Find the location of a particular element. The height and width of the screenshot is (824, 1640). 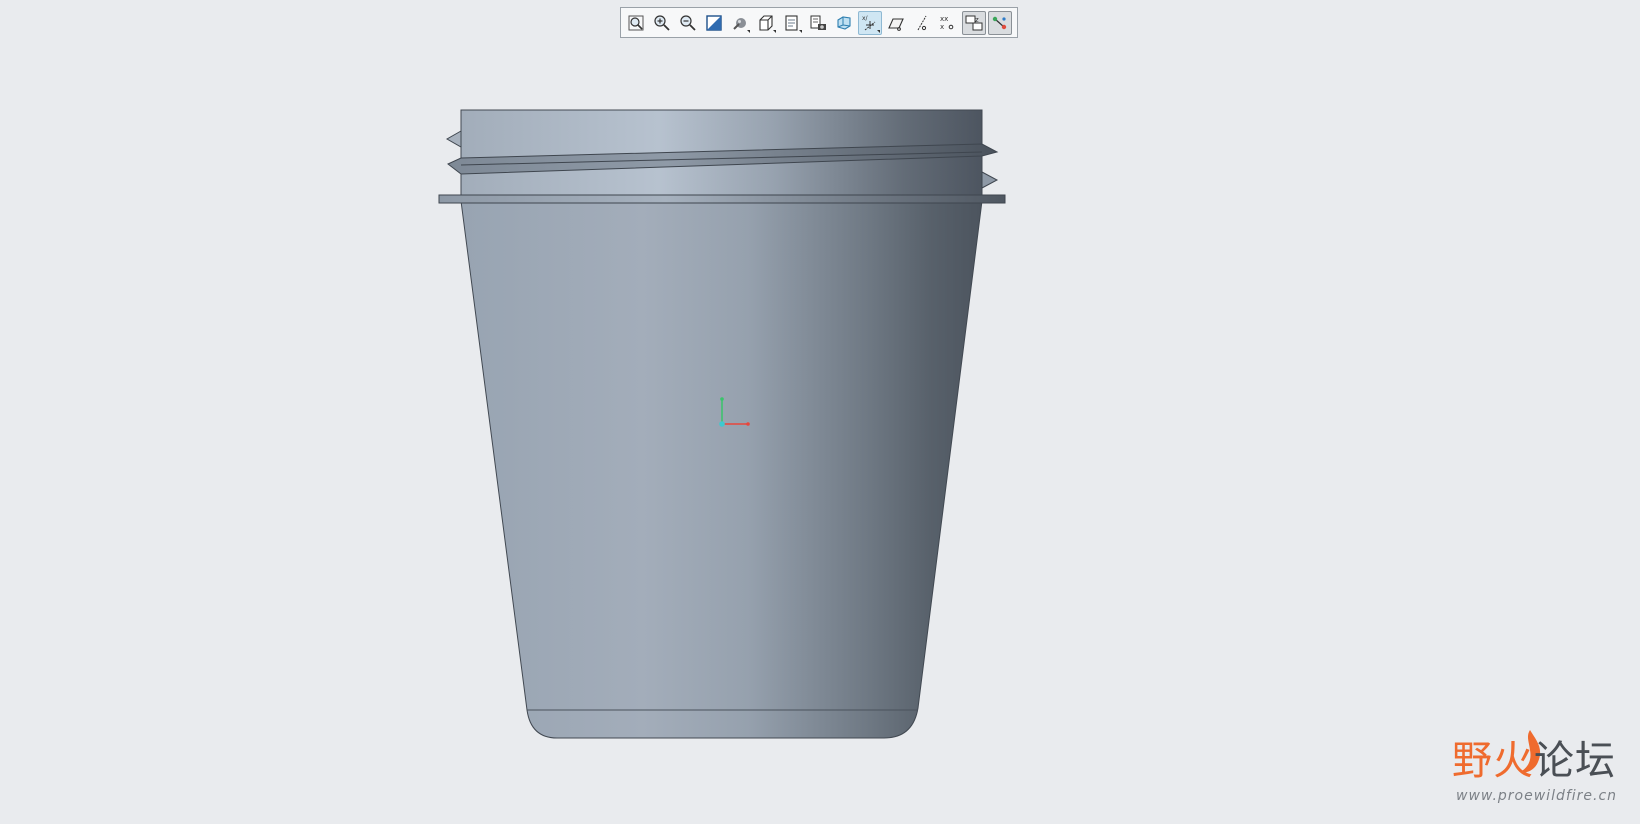

watermark-title: 野火论坛 is located at coordinates (1534, 761).